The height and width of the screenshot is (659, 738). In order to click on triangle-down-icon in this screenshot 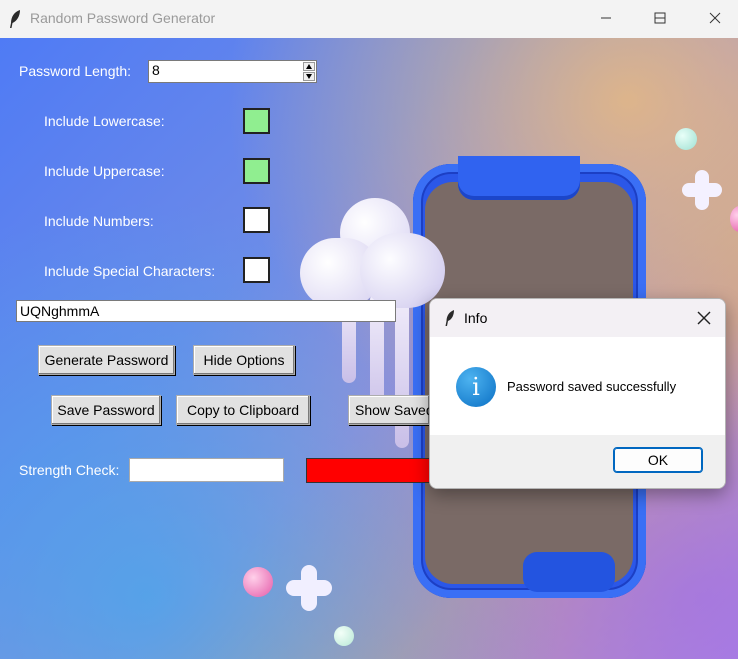, I will do `click(309, 76)`.